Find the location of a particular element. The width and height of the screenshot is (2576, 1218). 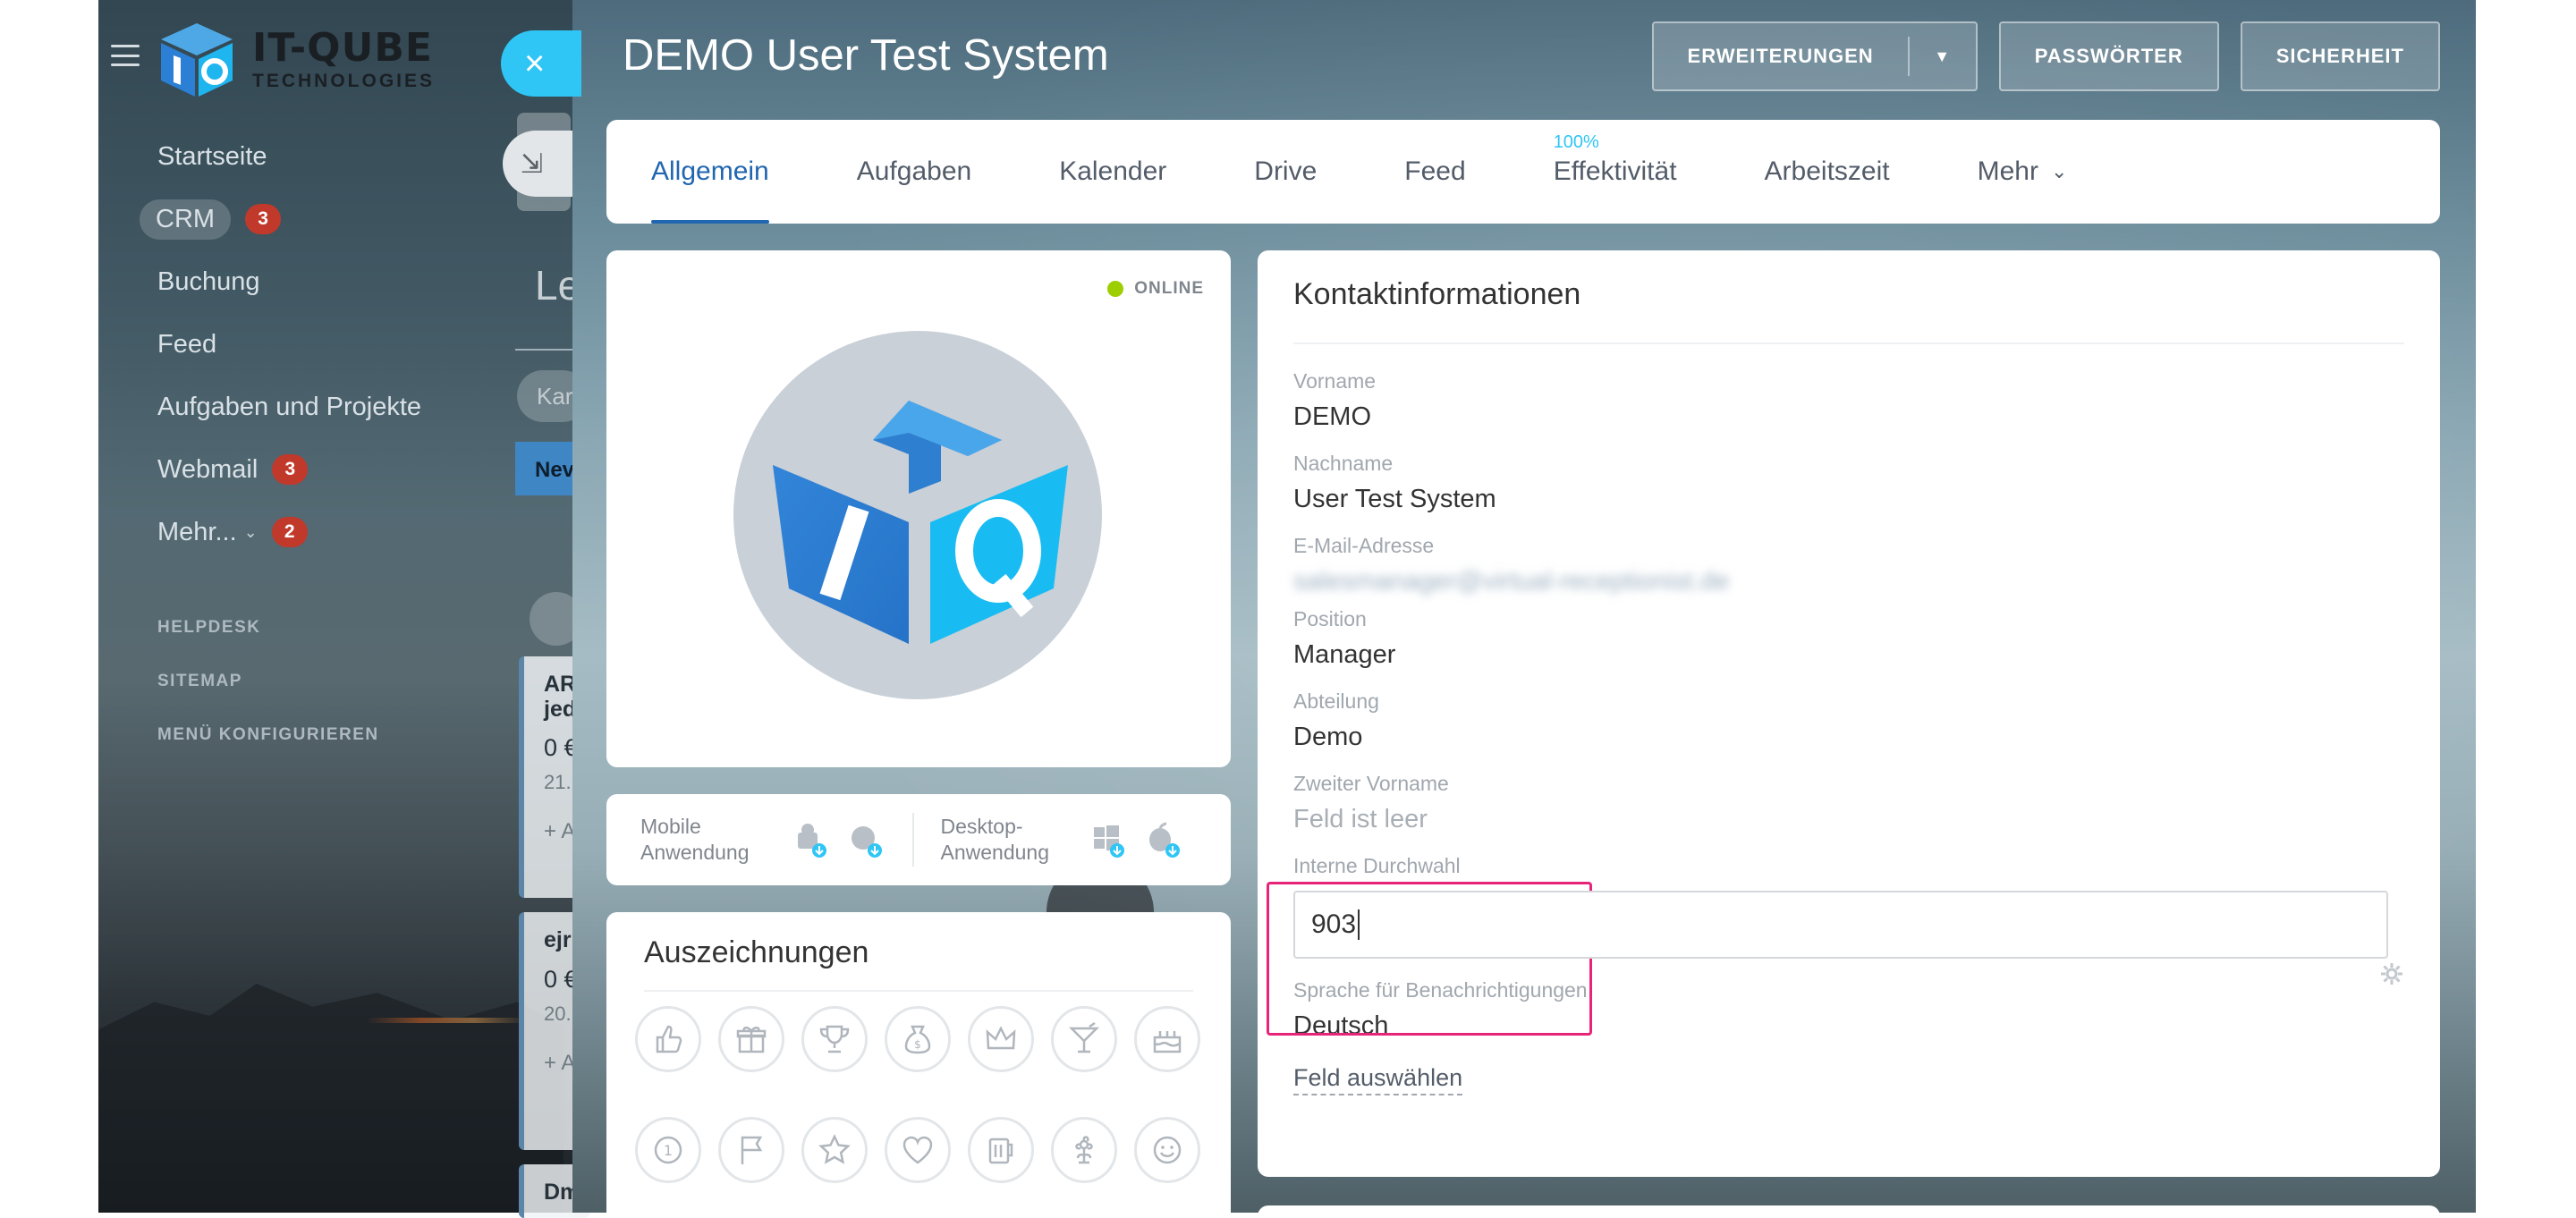

header-actions: ERWEITERUNGEN ▼ PASSWÖRTER SICHERHEIT is located at coordinates (2045, 56).